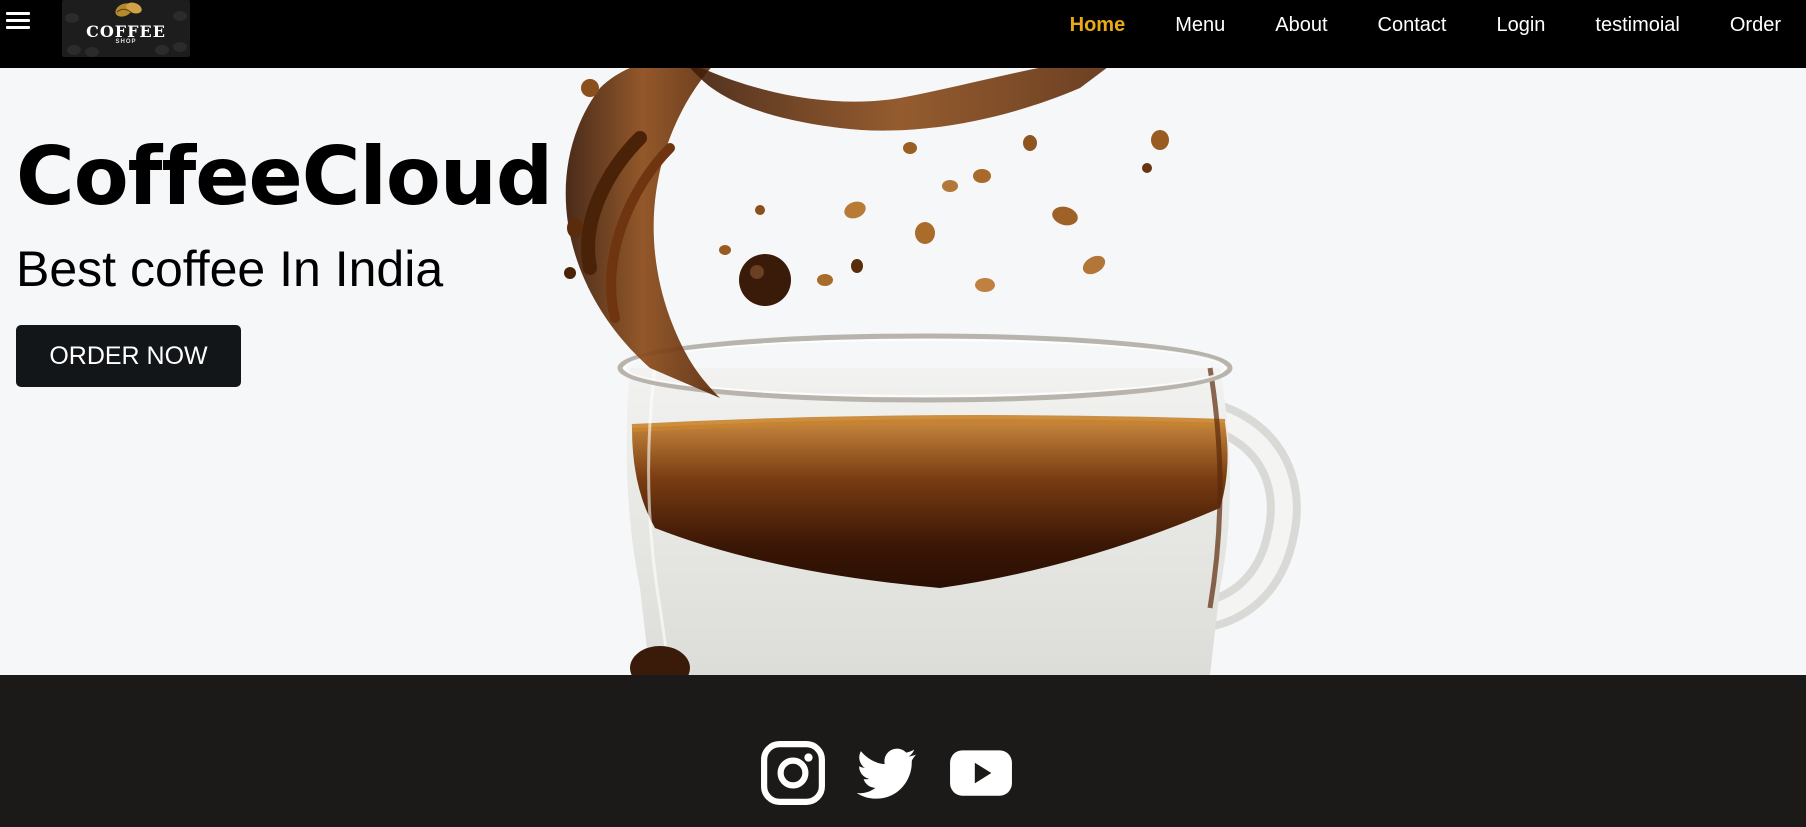  I want to click on logo-subtitle: SHOP, so click(126, 42).